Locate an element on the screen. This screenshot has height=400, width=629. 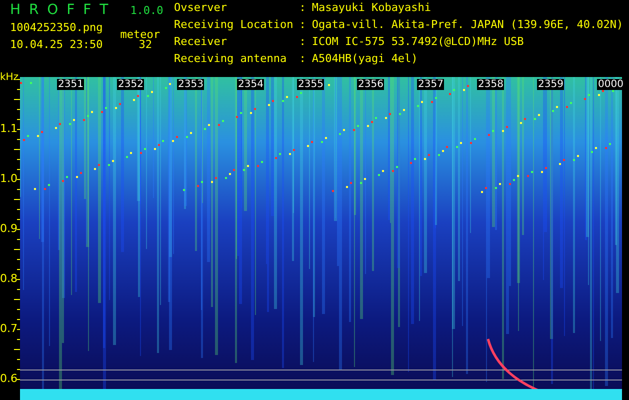
axis-unit: kHz is located at coordinates (9, 77).